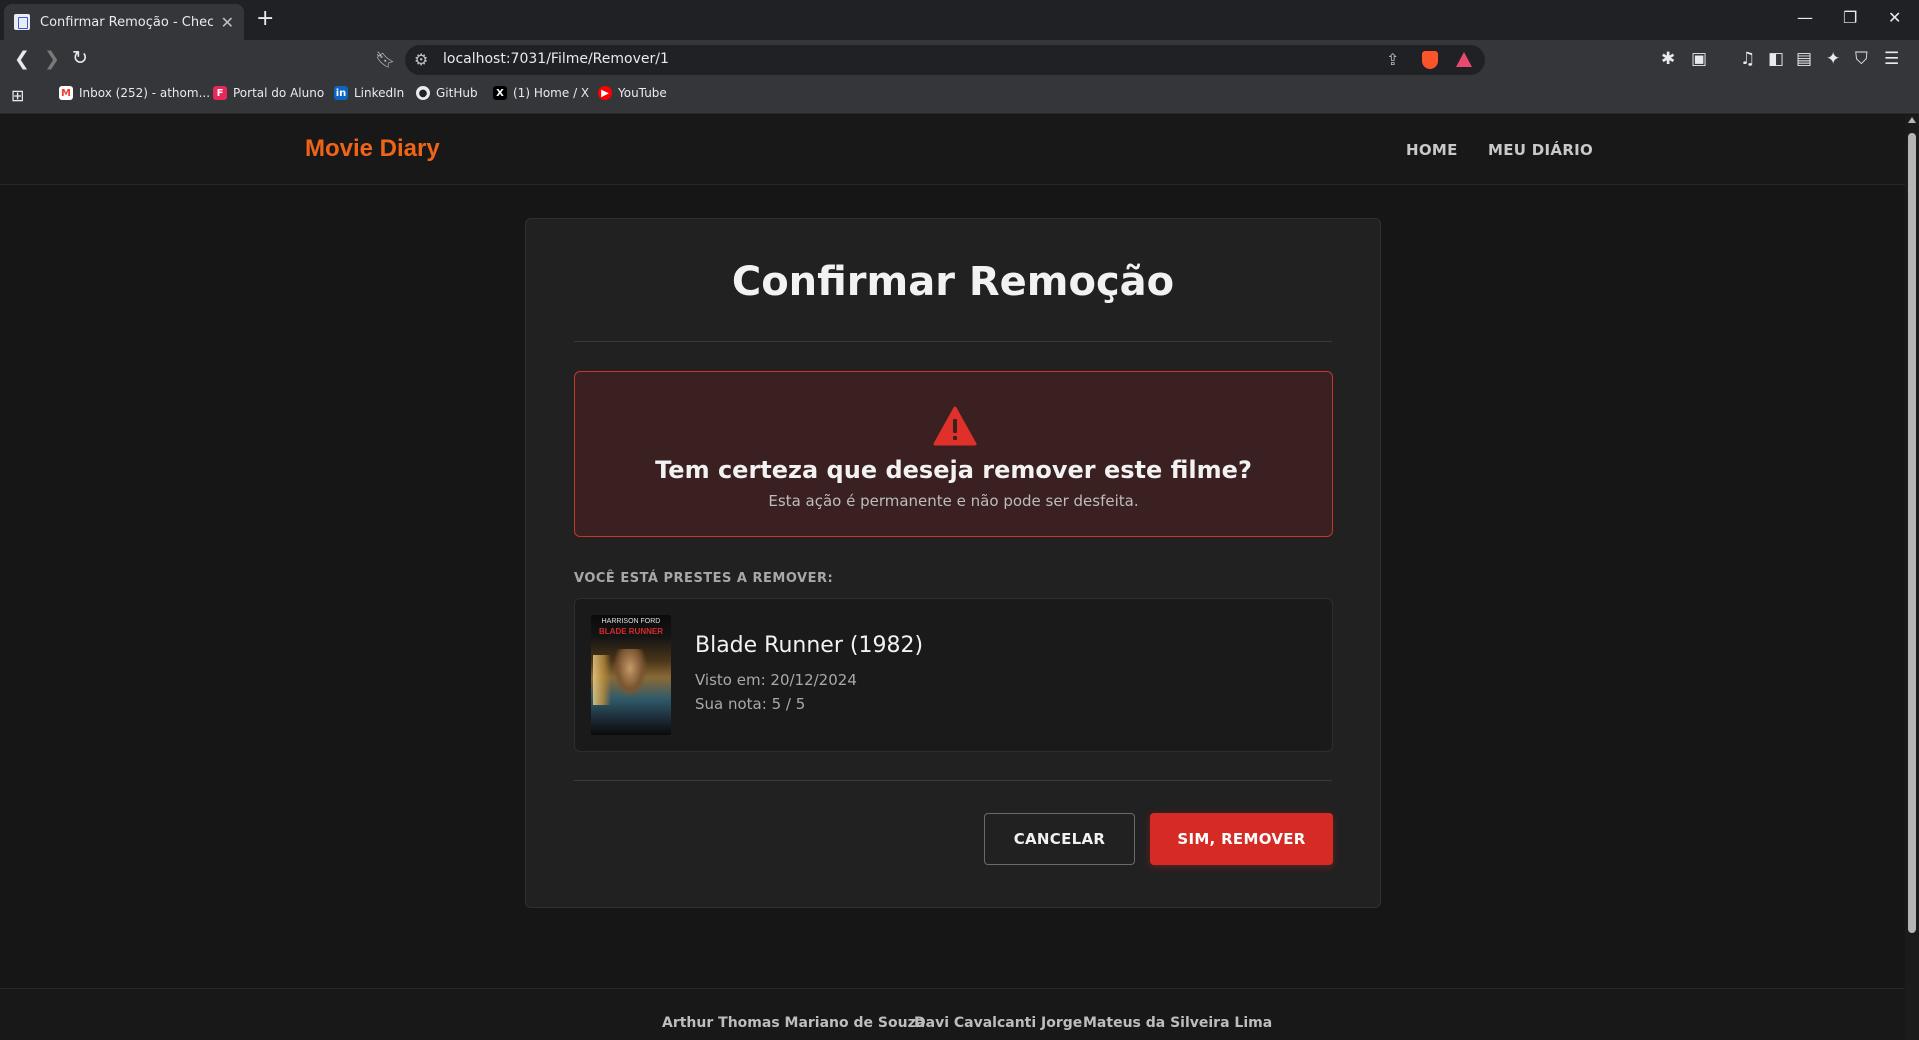 The image size is (1919, 1040). I want to click on forward-icon: ❯, so click(52, 59).